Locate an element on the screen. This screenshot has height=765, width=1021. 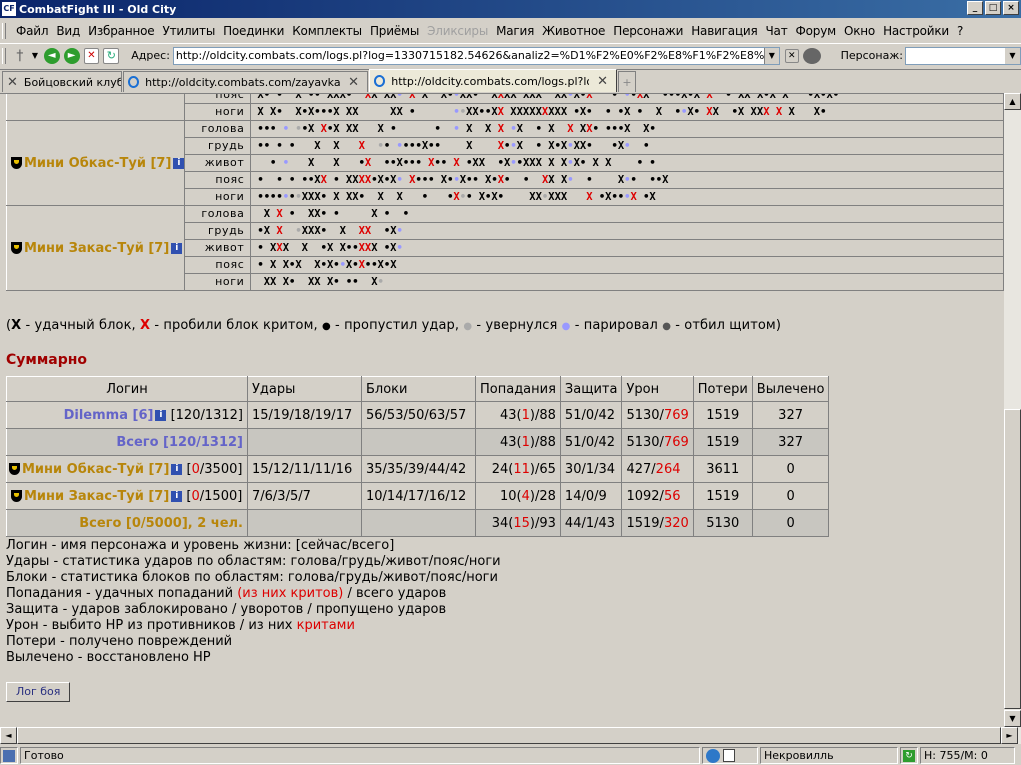
vertical-scrollbar: ▲ ▼ is located at coordinates (1012, 410).